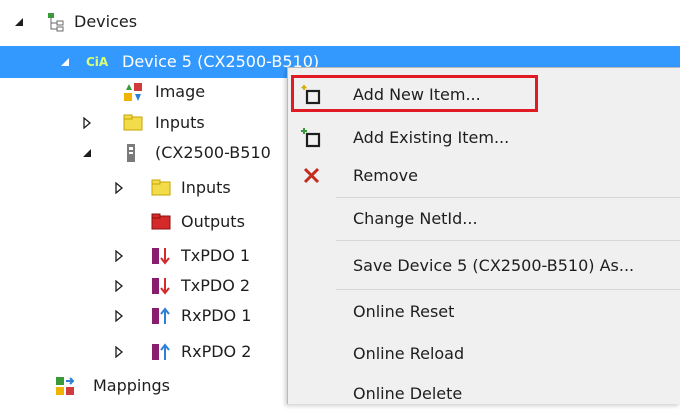 The height and width of the screenshot is (412, 680). Describe the element at coordinates (131, 153) in the screenshot. I see `terminal-module-icon` at that location.